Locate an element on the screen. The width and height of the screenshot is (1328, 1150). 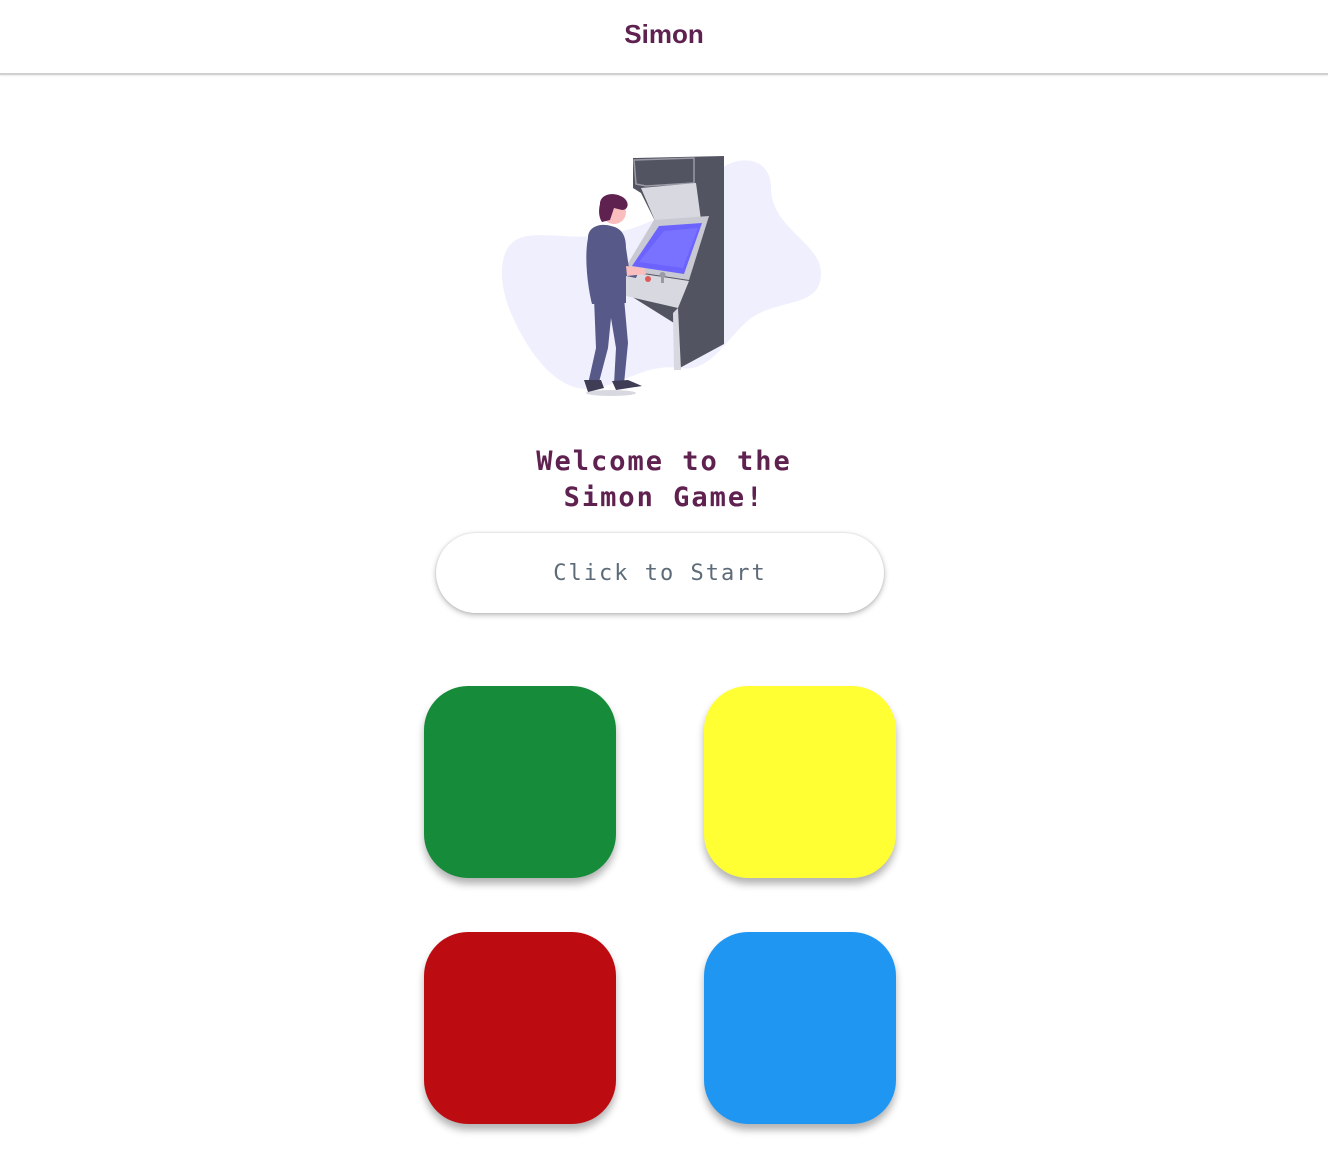
app-header: Simon is located at coordinates (664, 37).